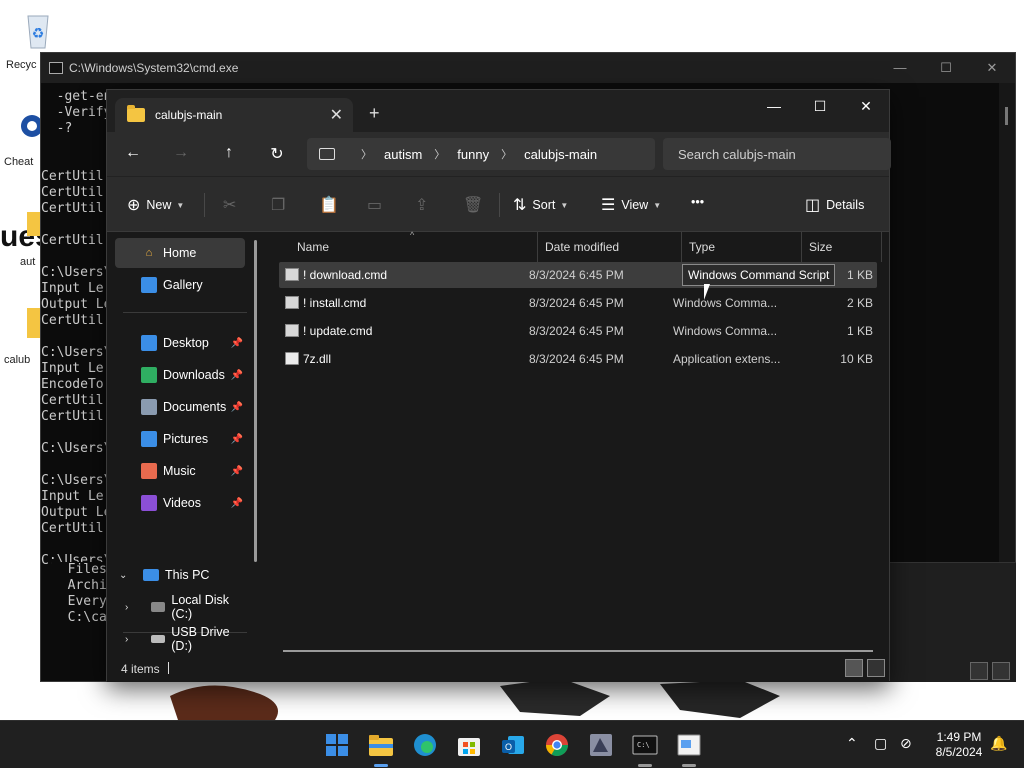  I want to click on sidebar-item-label: Home, so click(180, 253).